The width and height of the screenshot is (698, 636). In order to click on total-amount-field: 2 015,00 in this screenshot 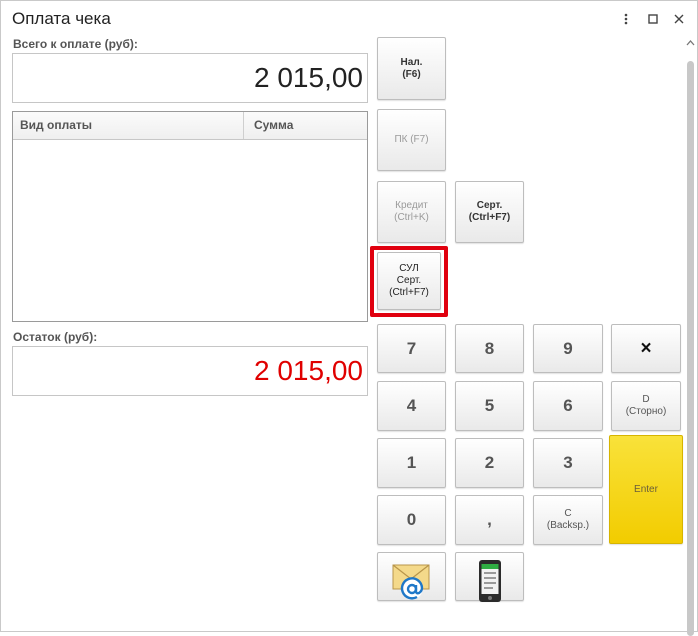, I will do `click(190, 78)`.